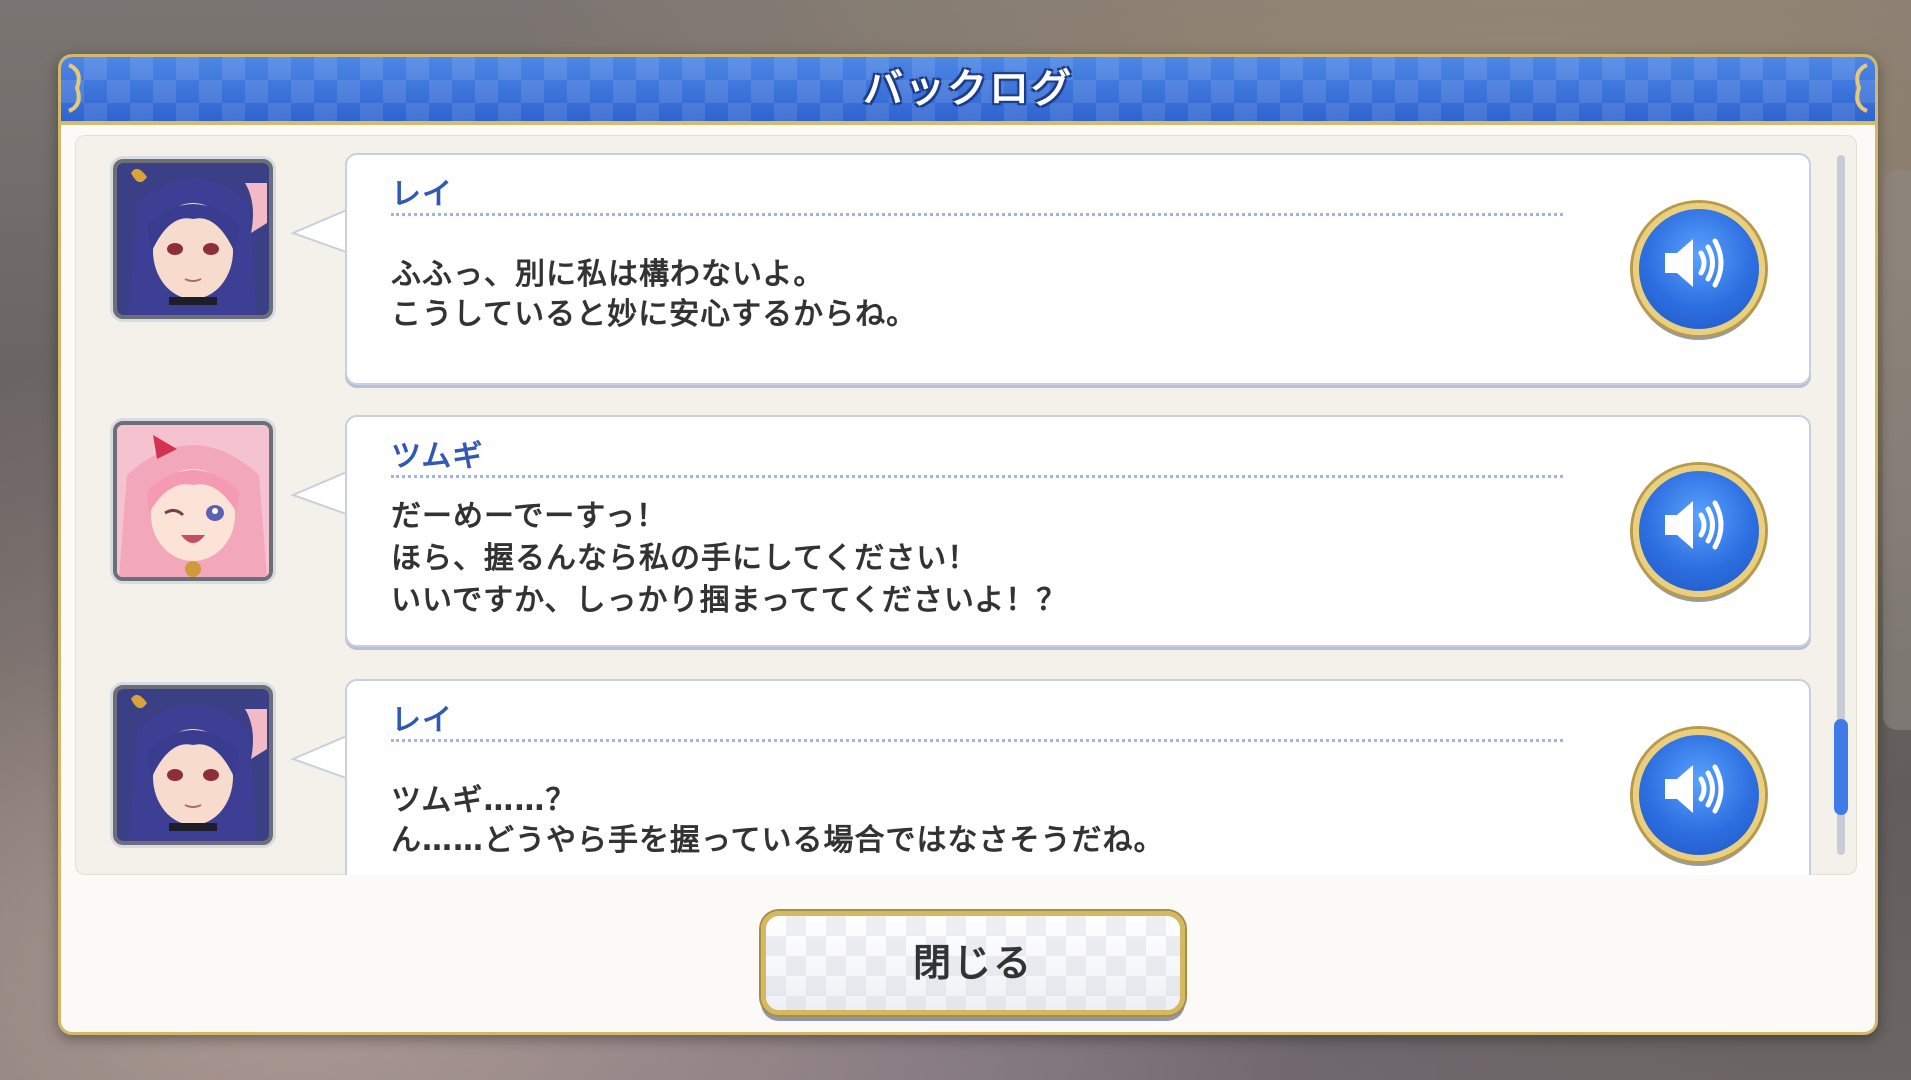 This screenshot has height=1080, width=1911. I want to click on dialog-title: バックログ, so click(968, 89).